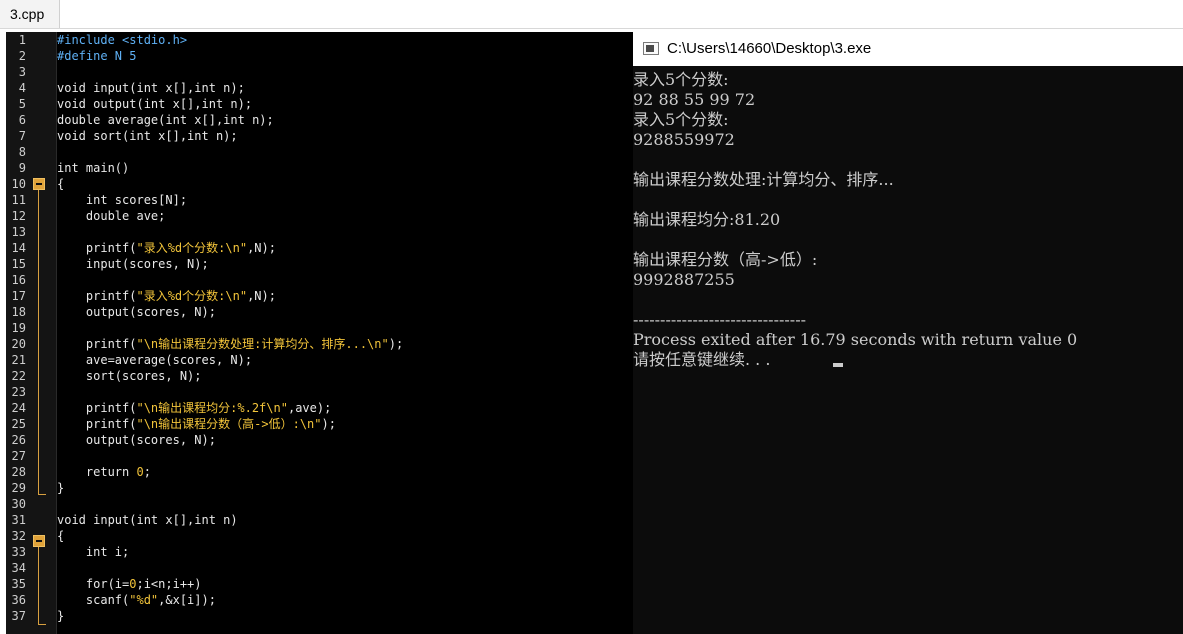 This screenshot has width=1183, height=634. I want to click on console-title: C:\Users\14660\Desktop\3.exe, so click(769, 48).